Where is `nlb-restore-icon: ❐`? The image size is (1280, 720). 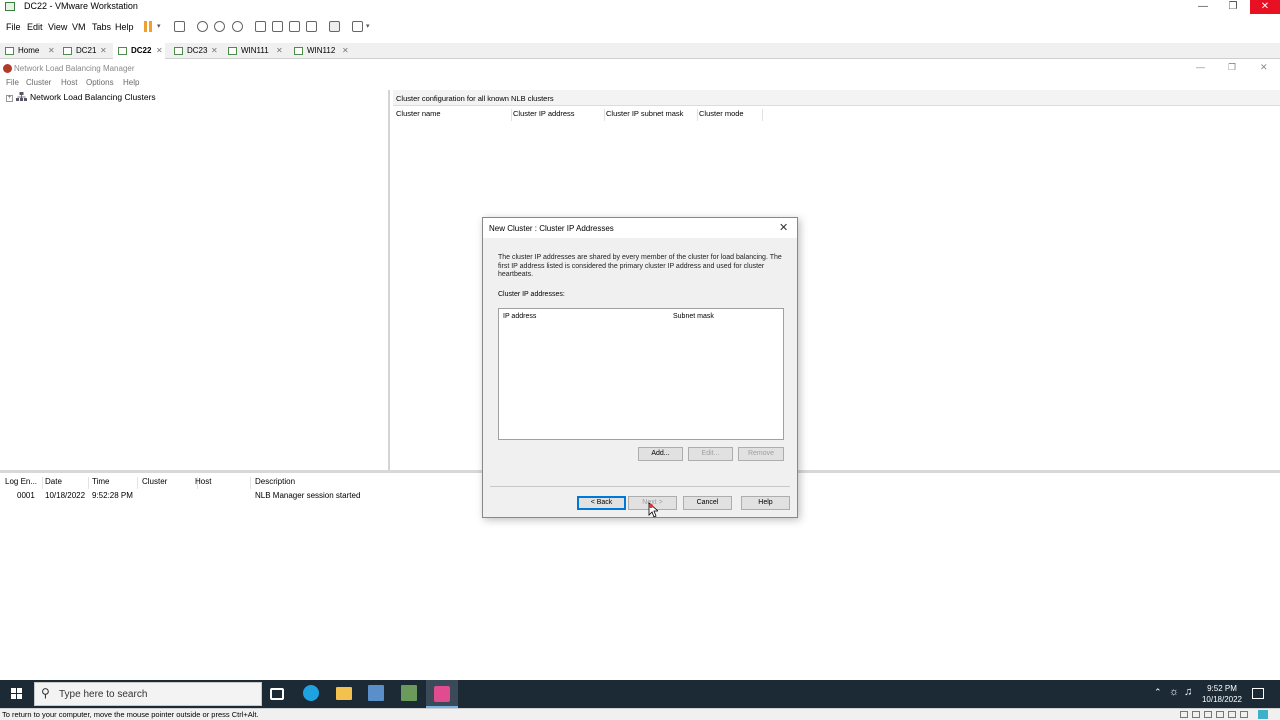 nlb-restore-icon: ❐ is located at coordinates (1232, 67).